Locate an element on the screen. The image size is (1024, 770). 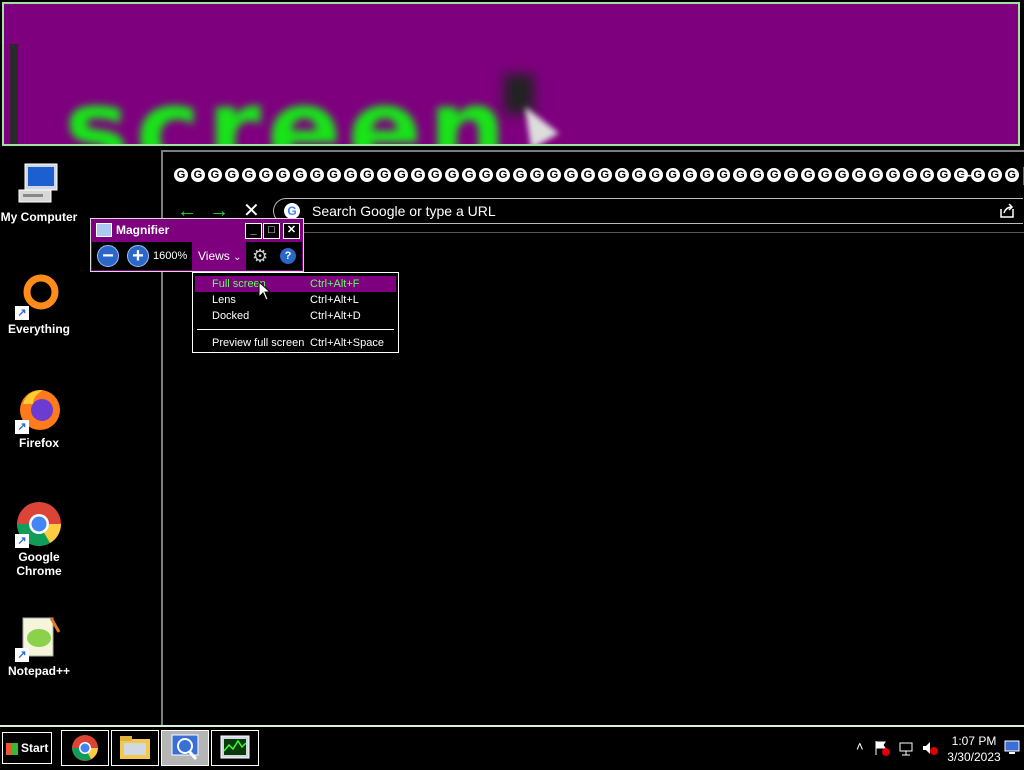
desktop-icon-notepad-plus-plus: ↗ Notepad++ is located at coordinates (39, 646).